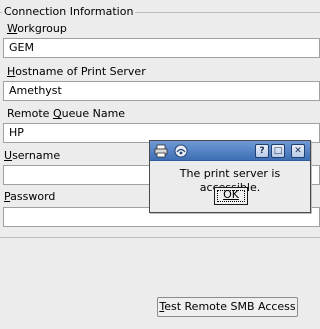 Image resolution: width=320 pixels, height=329 pixels. What do you see at coordinates (230, 176) in the screenshot?
I see `info-dialog: ? □ ✕ The print server is accessible. OK` at bounding box center [230, 176].